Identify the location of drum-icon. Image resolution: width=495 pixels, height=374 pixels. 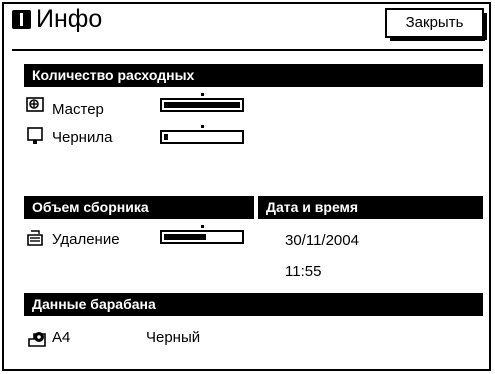
(37, 337).